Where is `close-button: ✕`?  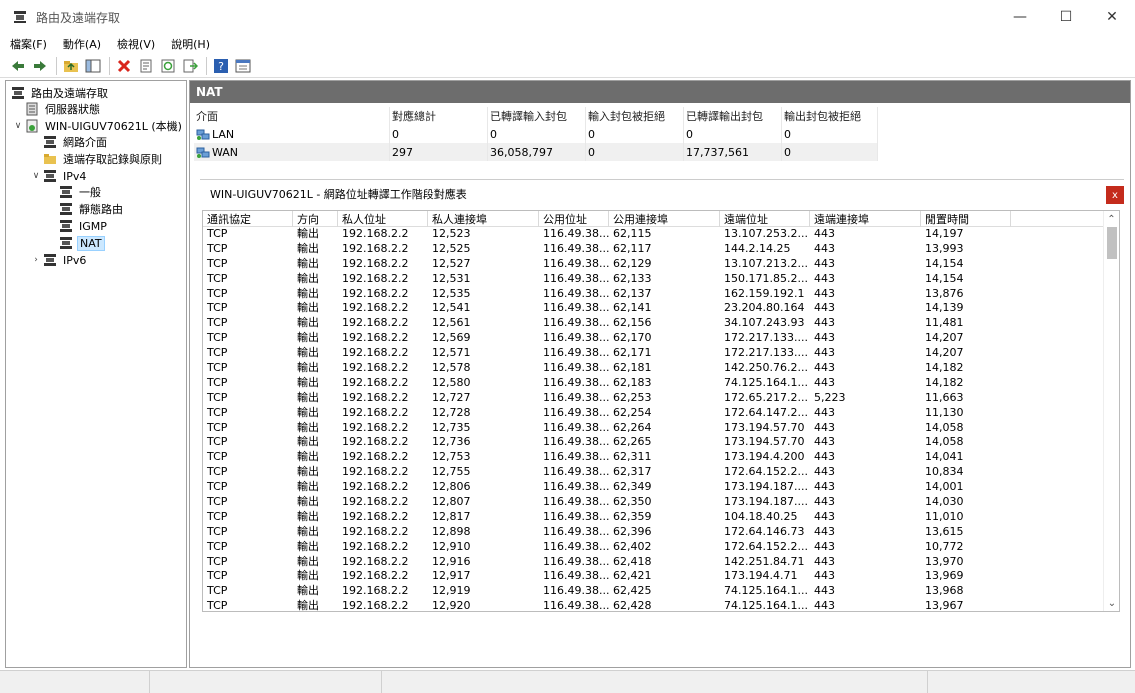
close-button: ✕ is located at coordinates (1112, 17).